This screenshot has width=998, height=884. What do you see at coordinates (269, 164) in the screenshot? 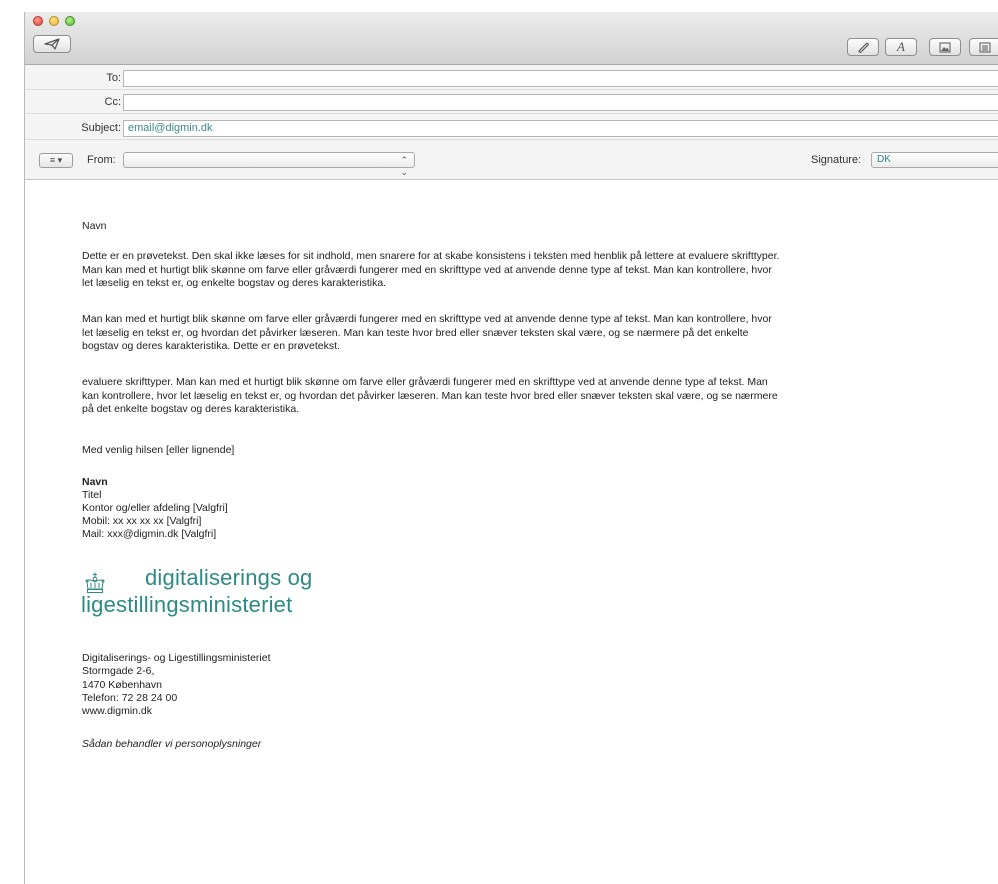
I see `from-select: ⌃ ⌄` at bounding box center [269, 164].